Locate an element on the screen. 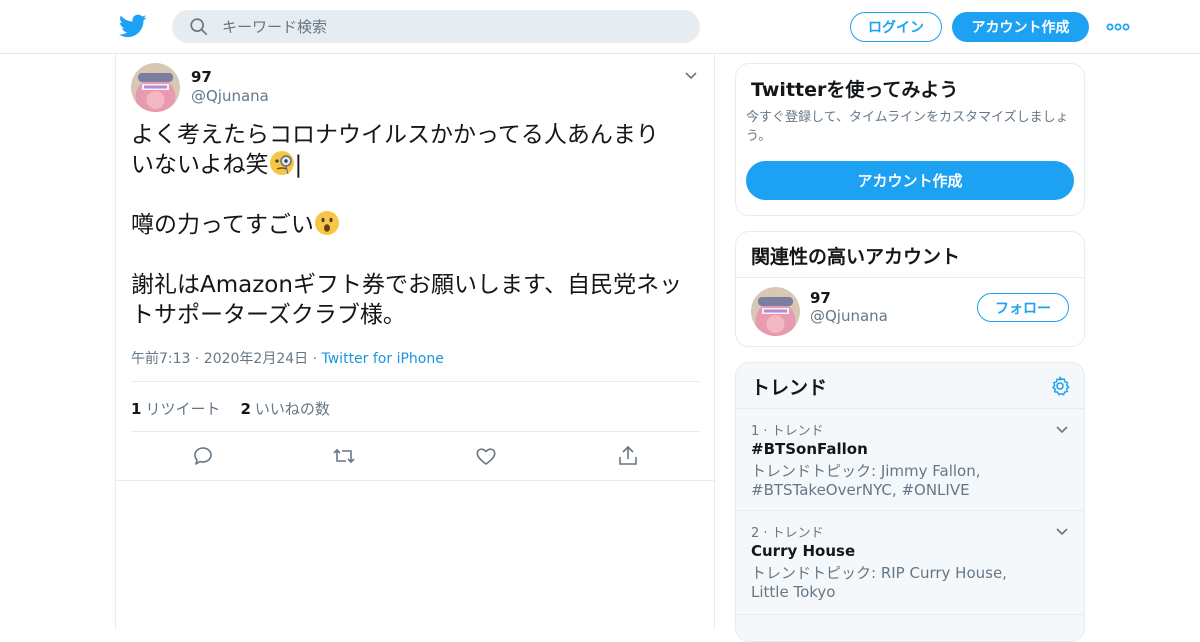  account-name: 97 is located at coordinates (820, 298).